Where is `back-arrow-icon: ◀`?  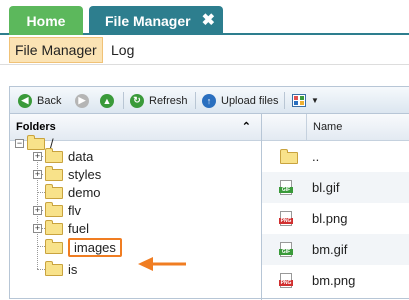 back-arrow-icon: ◀ is located at coordinates (25, 100).